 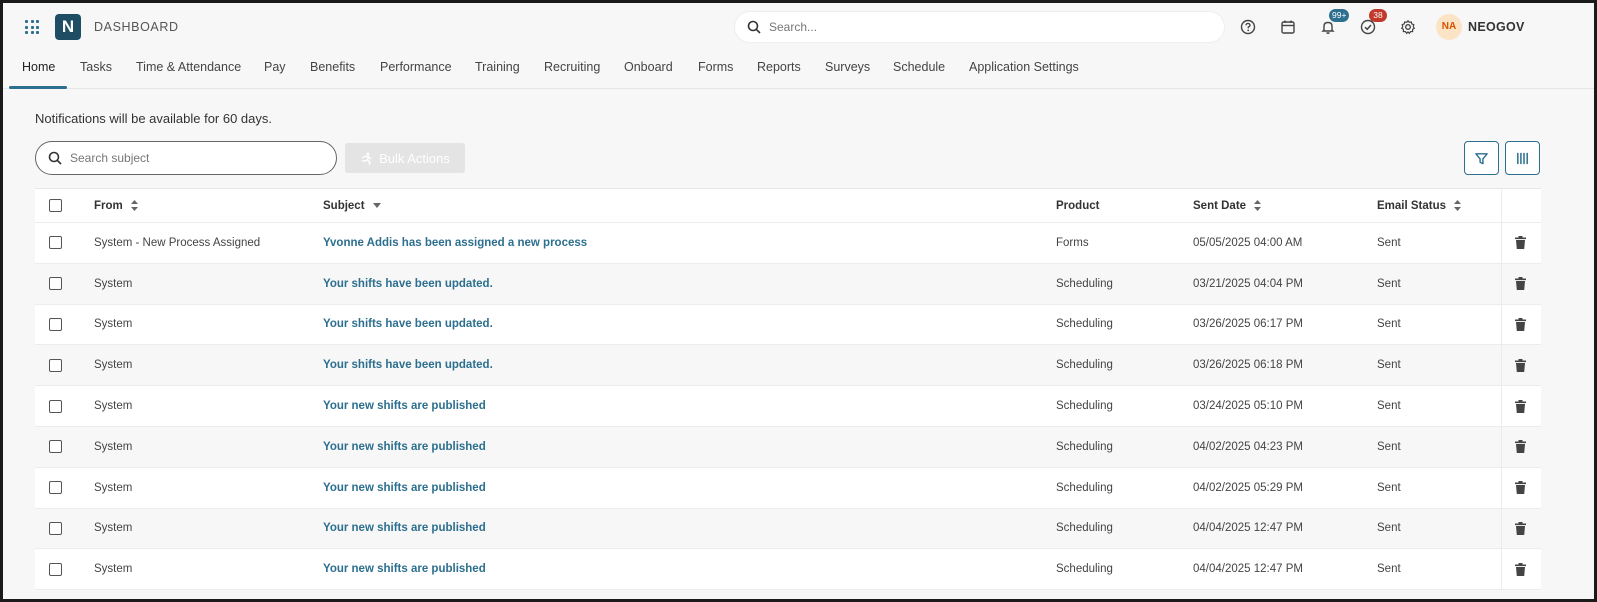 I want to click on tab-application-settings: Application Settings, so click(x=1024, y=67).